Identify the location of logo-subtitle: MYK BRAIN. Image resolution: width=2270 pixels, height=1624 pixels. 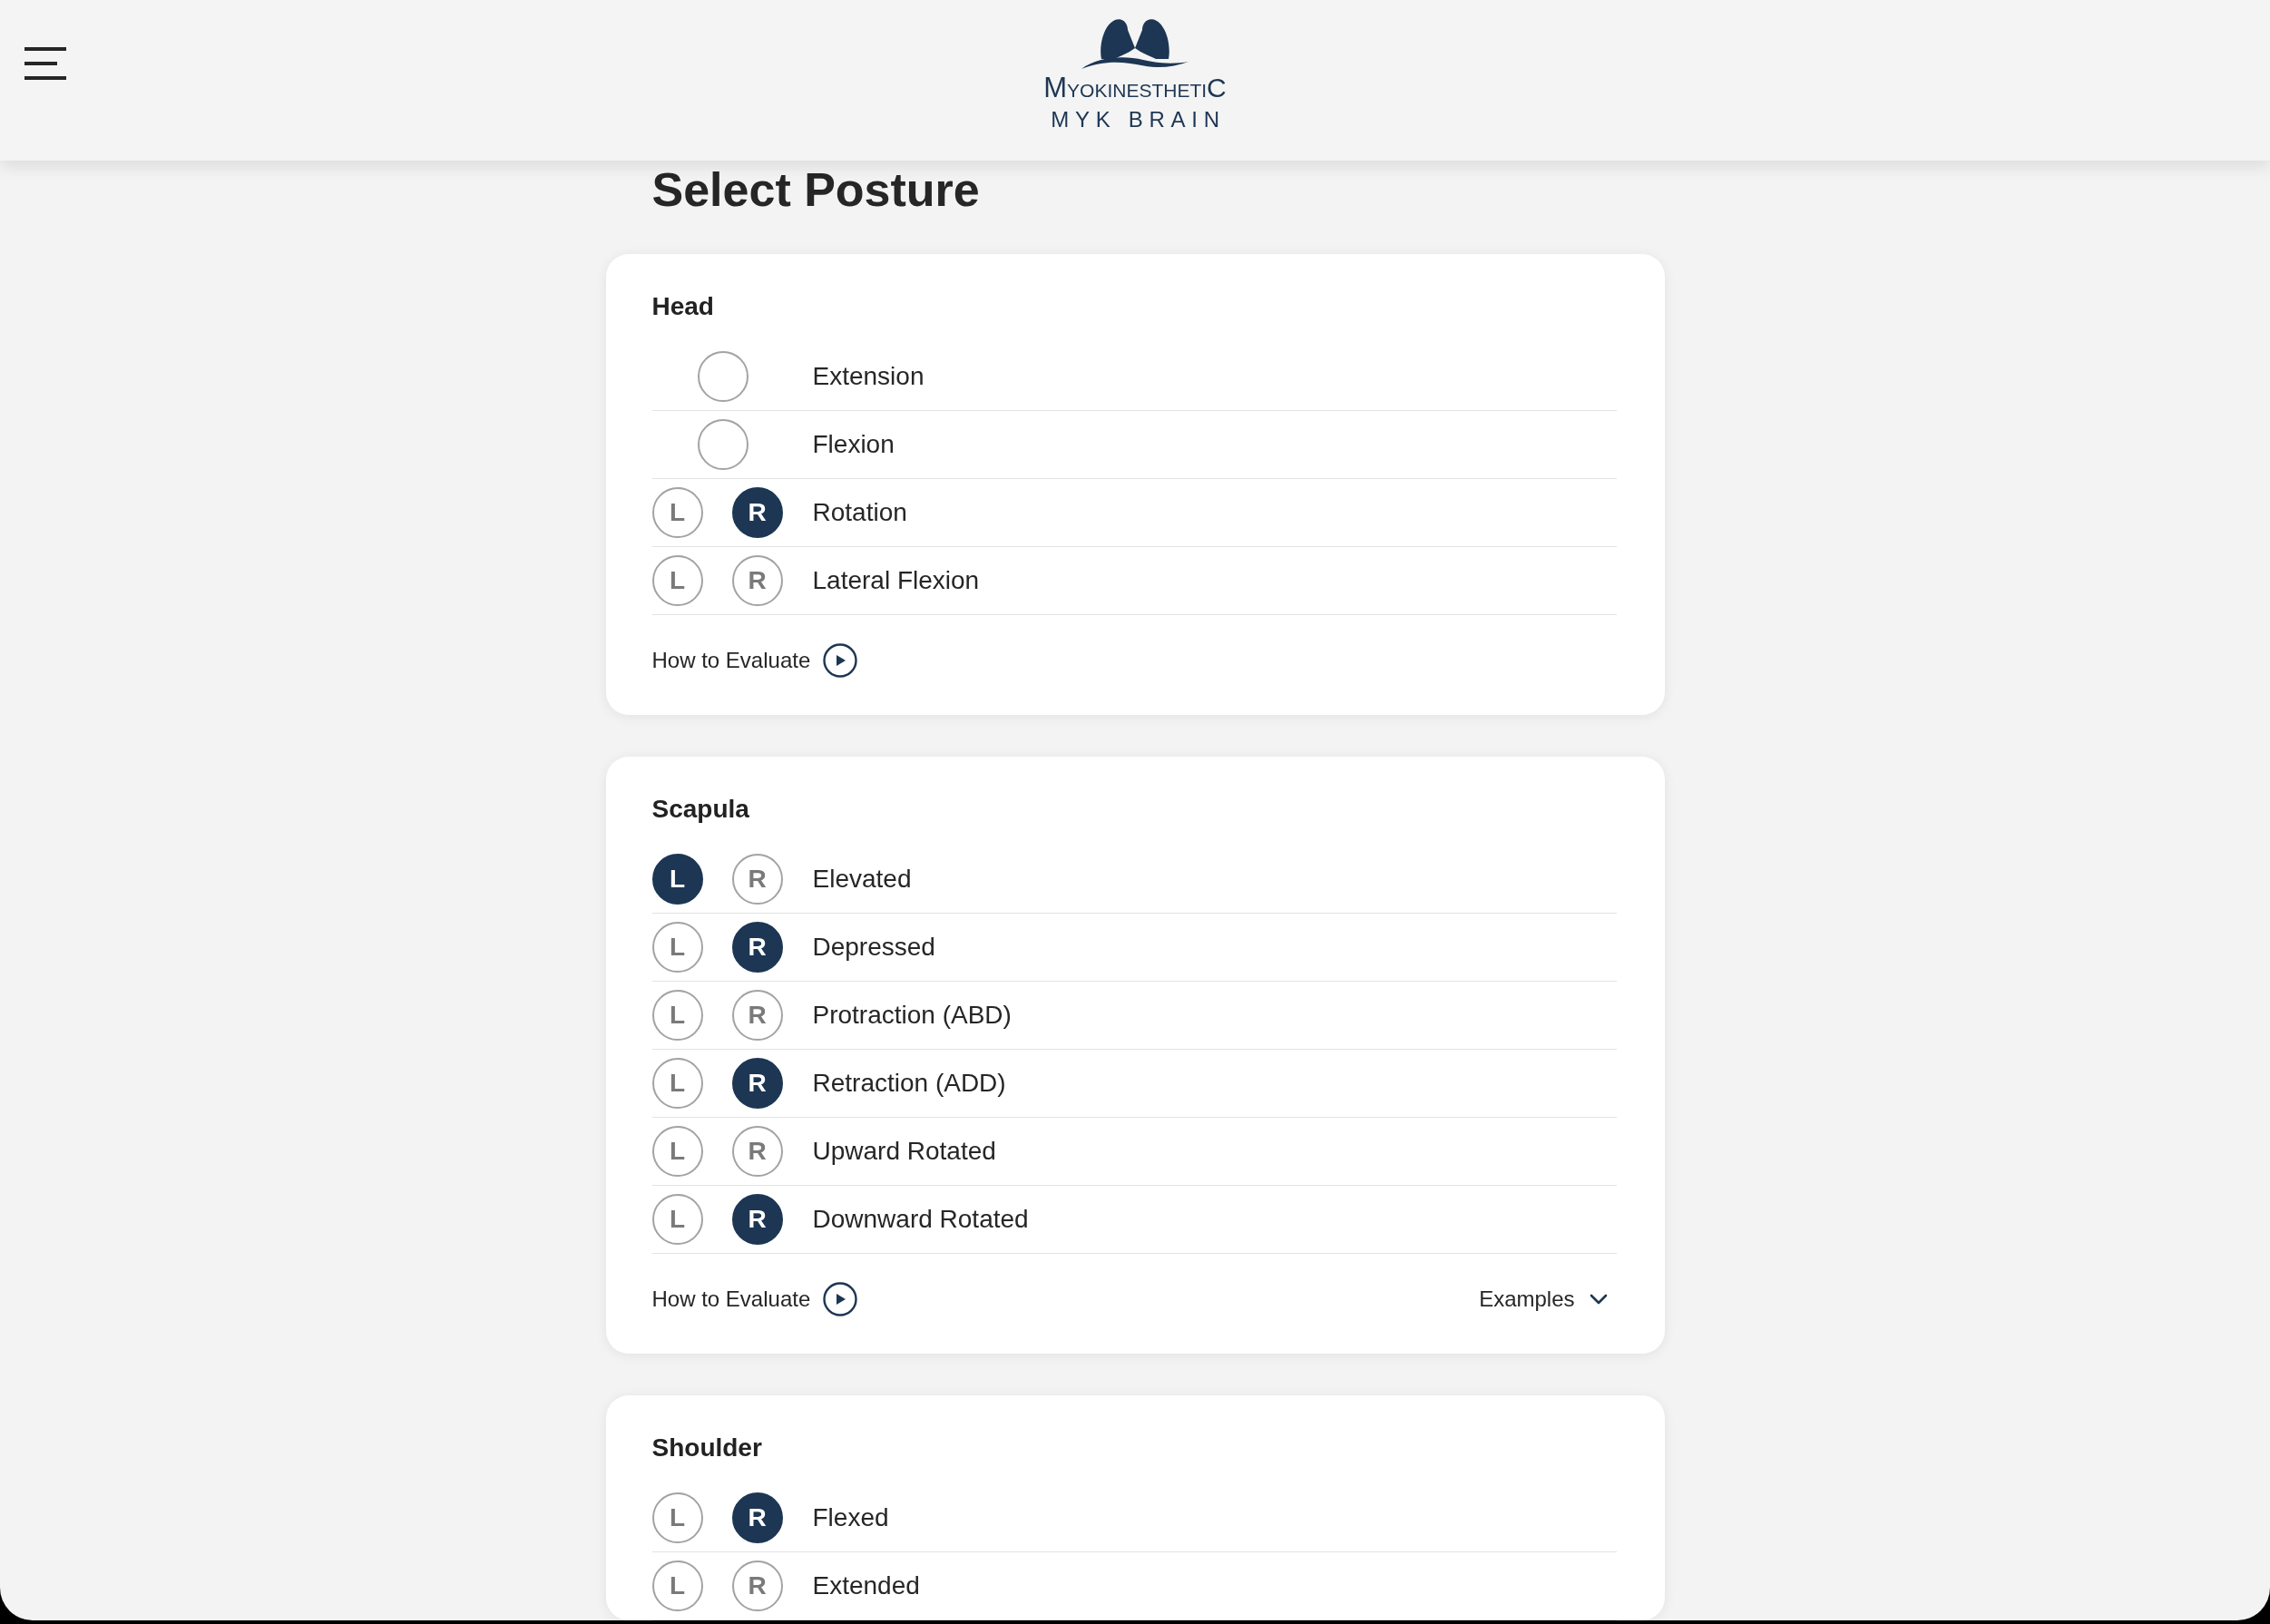
(1138, 119).